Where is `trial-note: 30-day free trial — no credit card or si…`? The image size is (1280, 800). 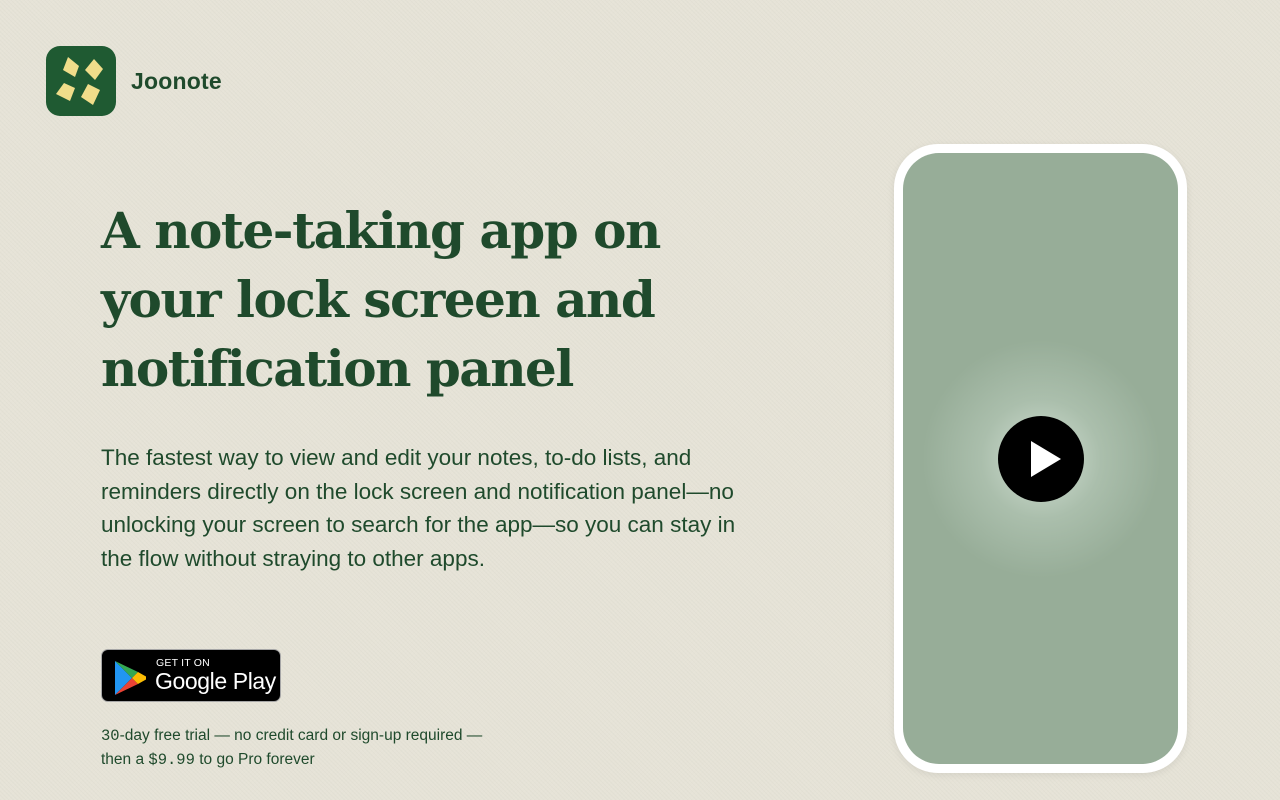
trial-note: 30-day free trial — no credit card or si… is located at coordinates (311, 748).